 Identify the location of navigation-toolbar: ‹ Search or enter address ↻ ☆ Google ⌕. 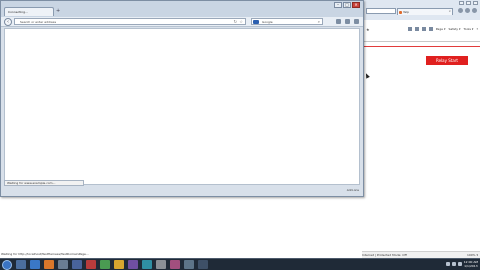
(182, 22).